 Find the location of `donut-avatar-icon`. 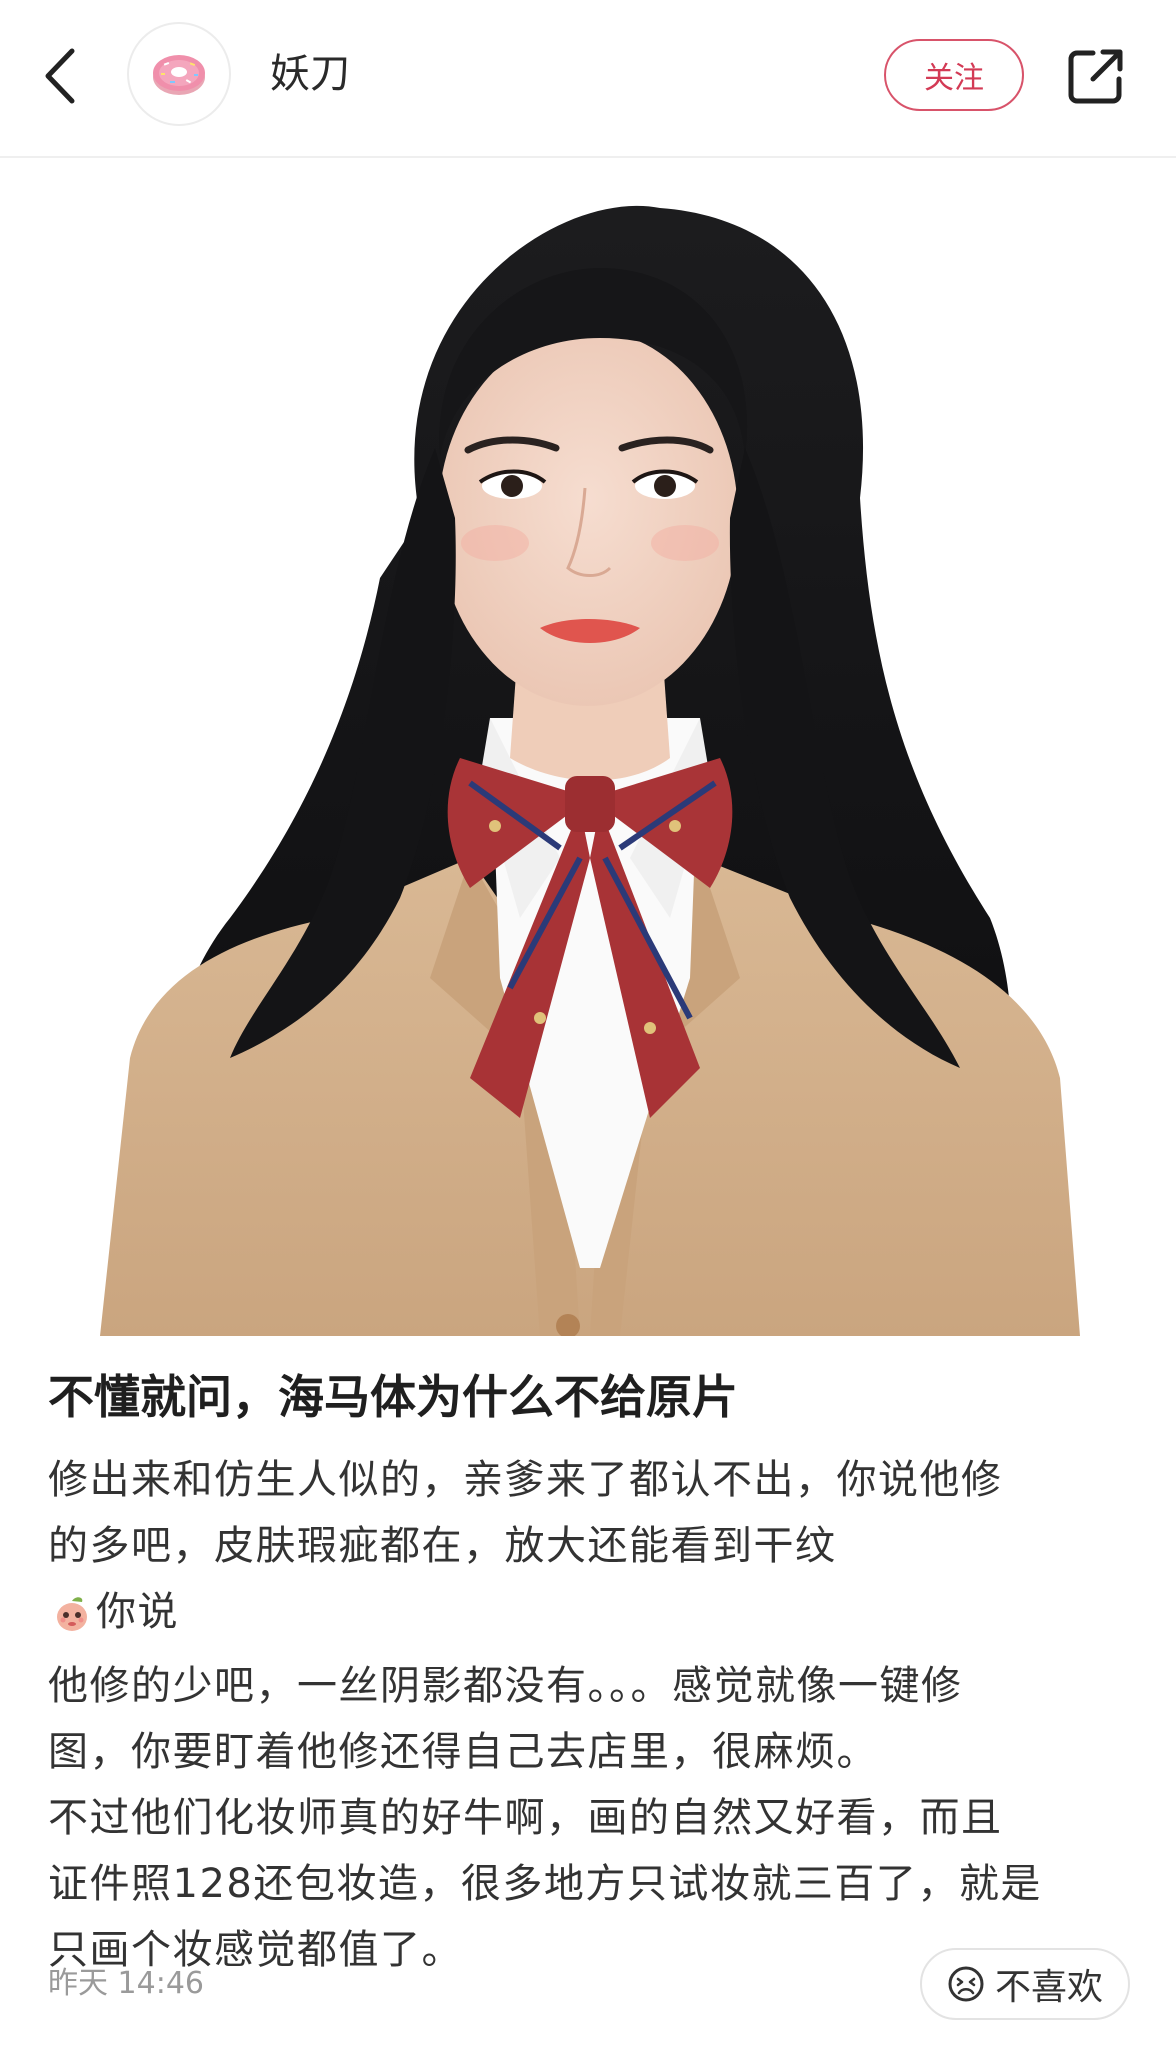

donut-avatar-icon is located at coordinates (179, 75).